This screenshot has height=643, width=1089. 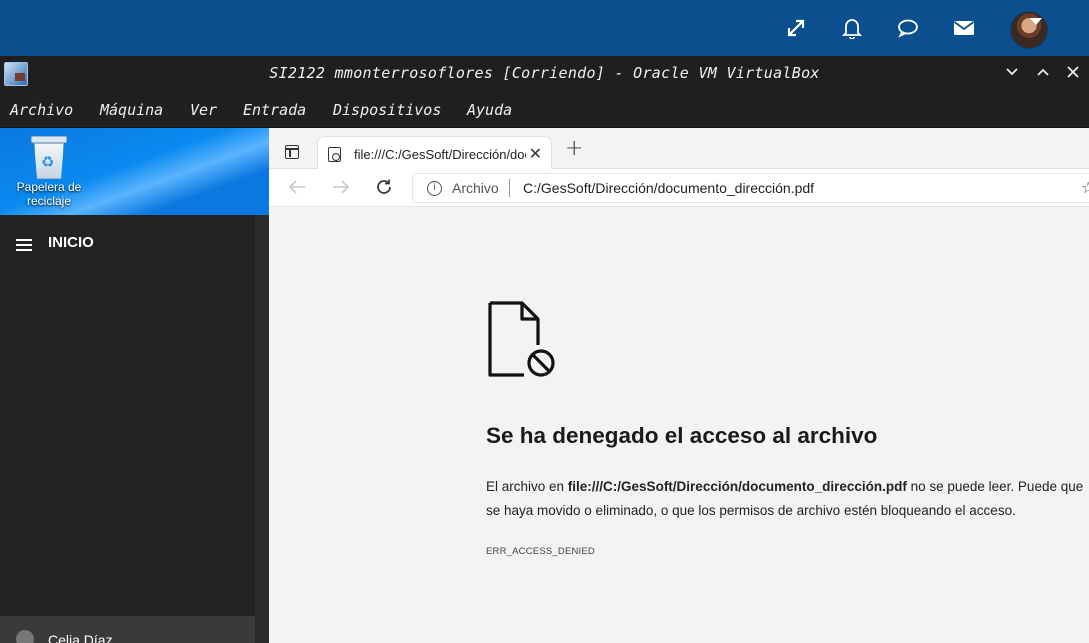 I want to click on bell-icon, so click(x=852, y=28).